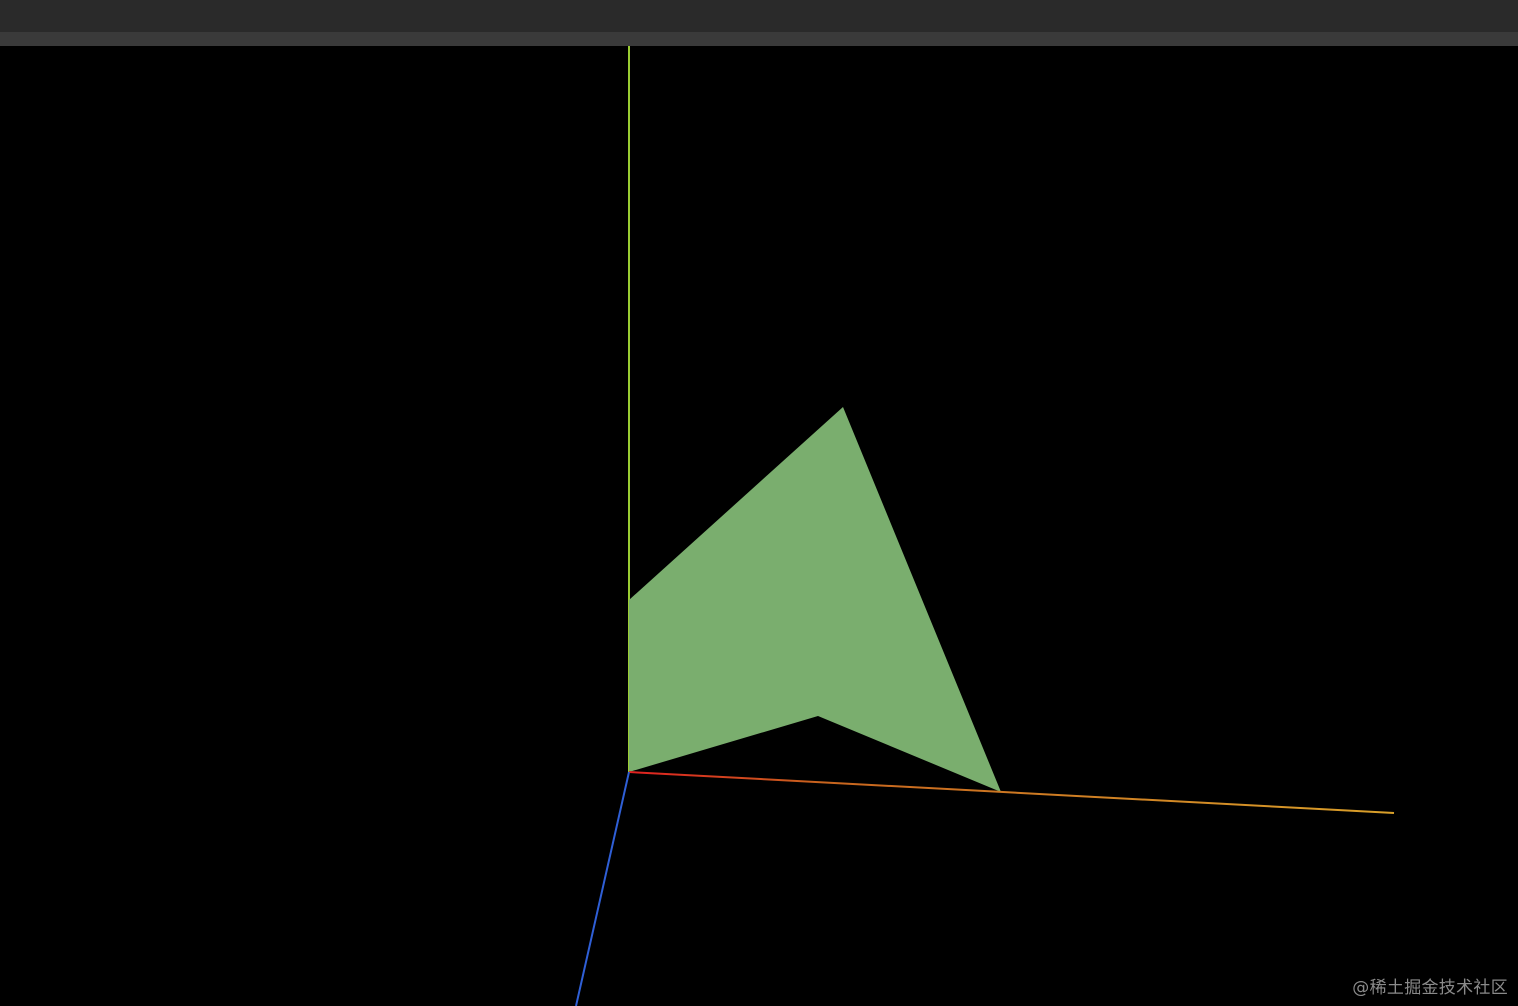 Image resolution: width=1518 pixels, height=1006 pixels. I want to click on toolbar-strip, so click(759, 39).